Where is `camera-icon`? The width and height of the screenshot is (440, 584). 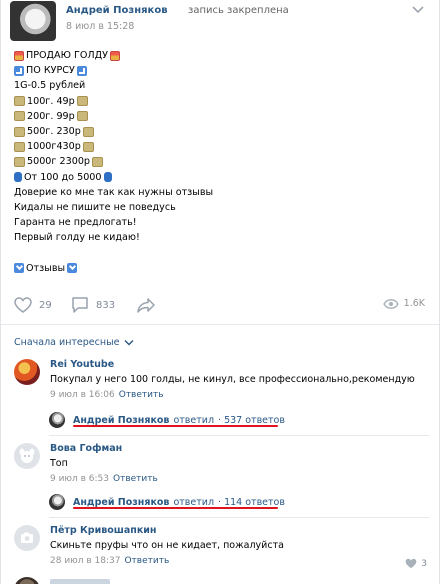 camera-icon is located at coordinates (27, 537).